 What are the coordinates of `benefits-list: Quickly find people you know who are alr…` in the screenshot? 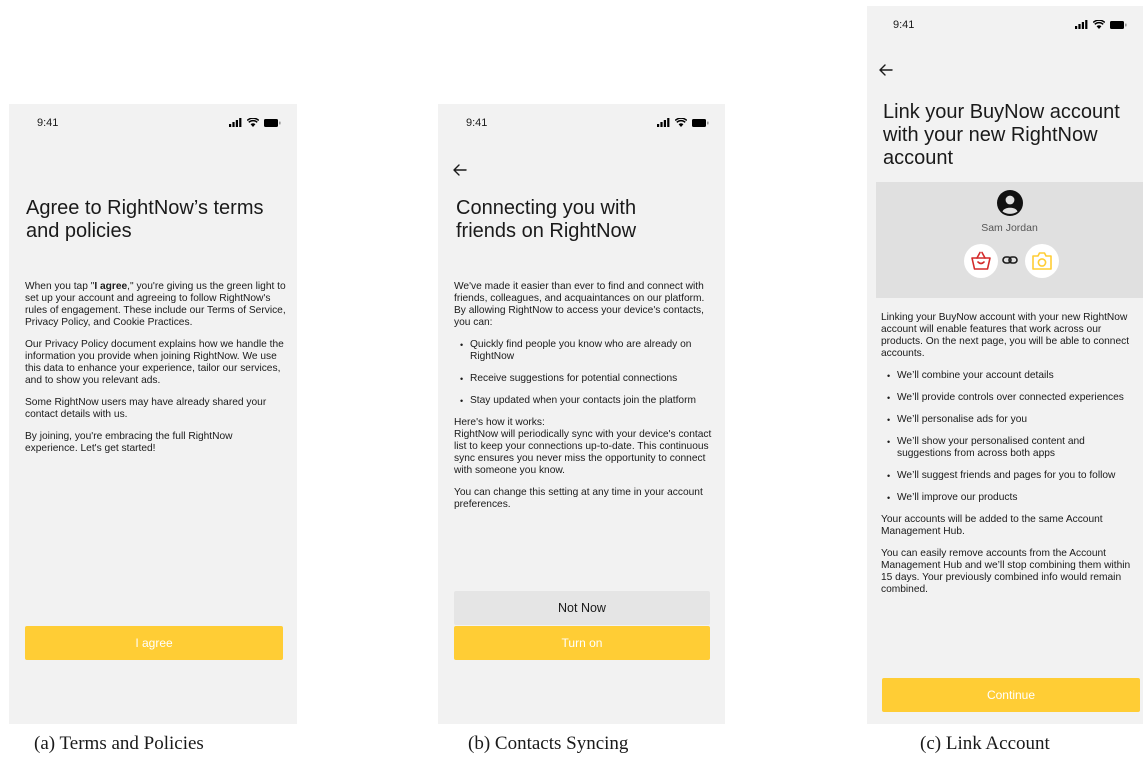 It's located at (585, 373).